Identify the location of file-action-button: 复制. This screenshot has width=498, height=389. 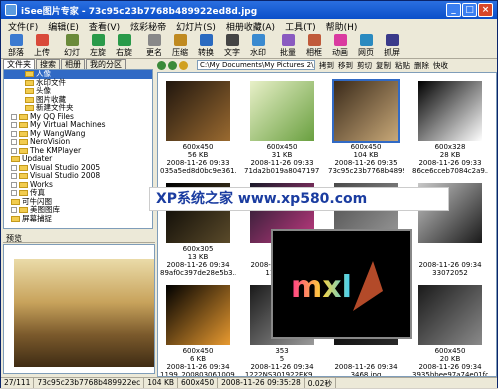
(383, 65).